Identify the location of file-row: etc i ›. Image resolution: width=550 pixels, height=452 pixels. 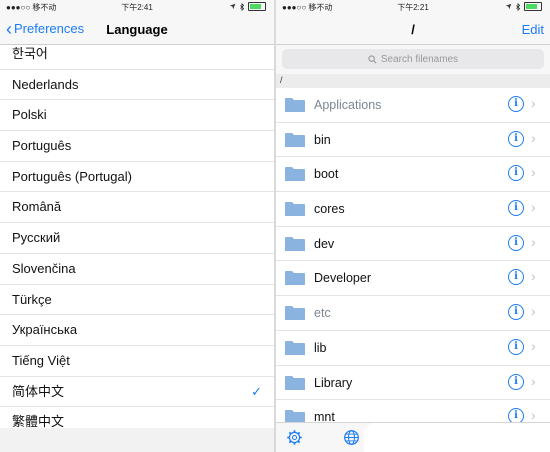
(413, 313).